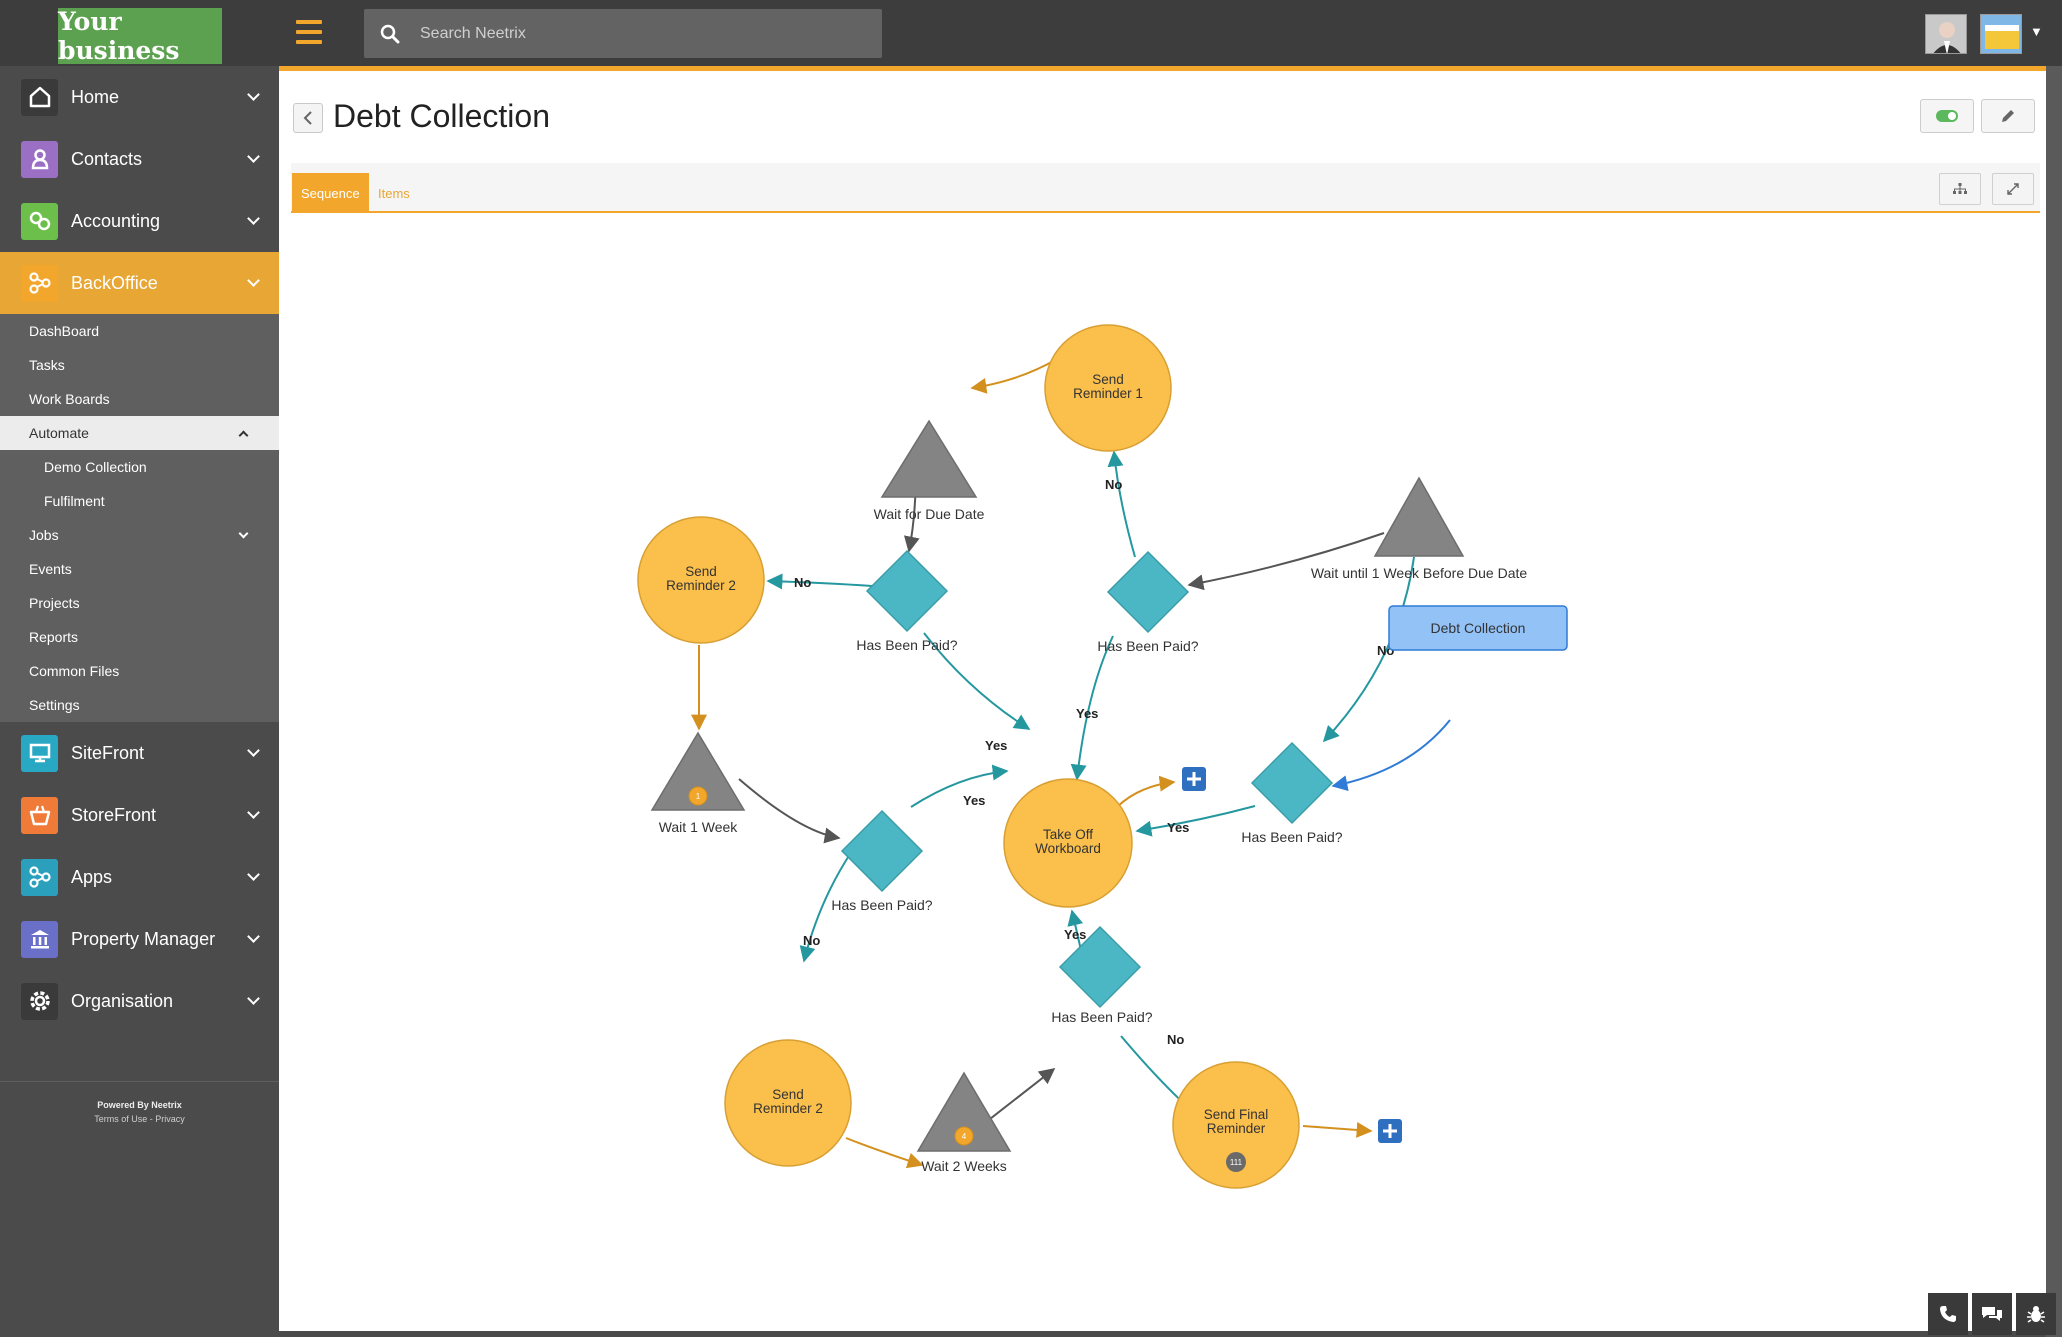 This screenshot has width=2062, height=1337. I want to click on sidebar-item-contacts: Contacts, so click(139, 159).